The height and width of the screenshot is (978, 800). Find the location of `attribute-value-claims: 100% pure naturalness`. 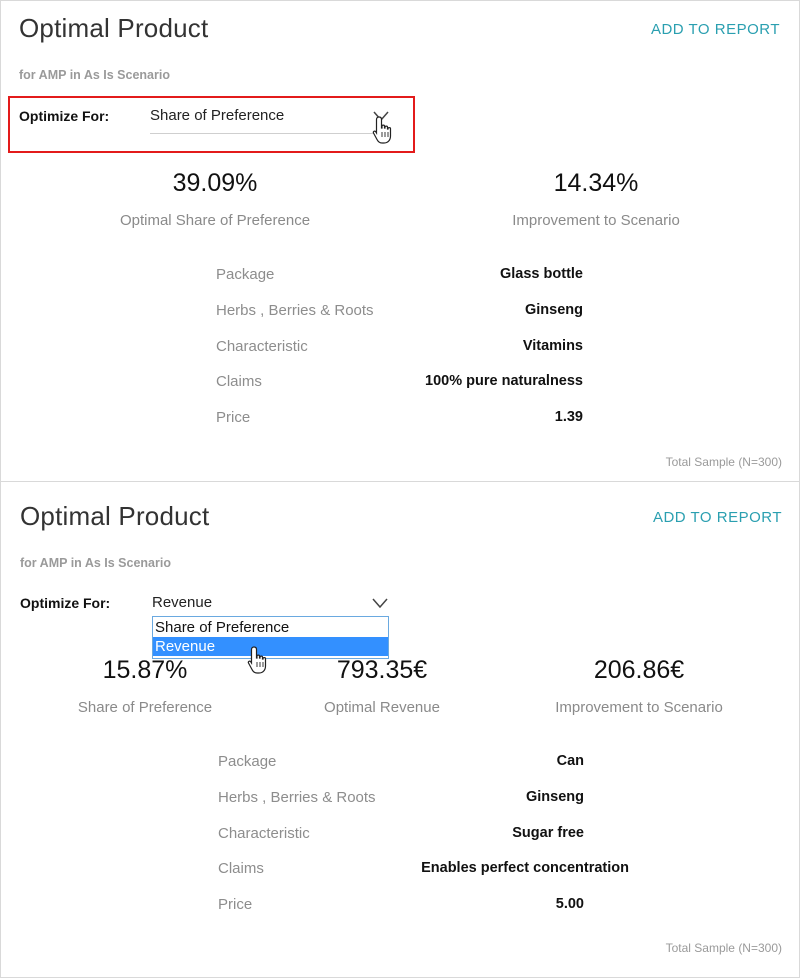

attribute-value-claims: 100% pure naturalness is located at coordinates (504, 381).